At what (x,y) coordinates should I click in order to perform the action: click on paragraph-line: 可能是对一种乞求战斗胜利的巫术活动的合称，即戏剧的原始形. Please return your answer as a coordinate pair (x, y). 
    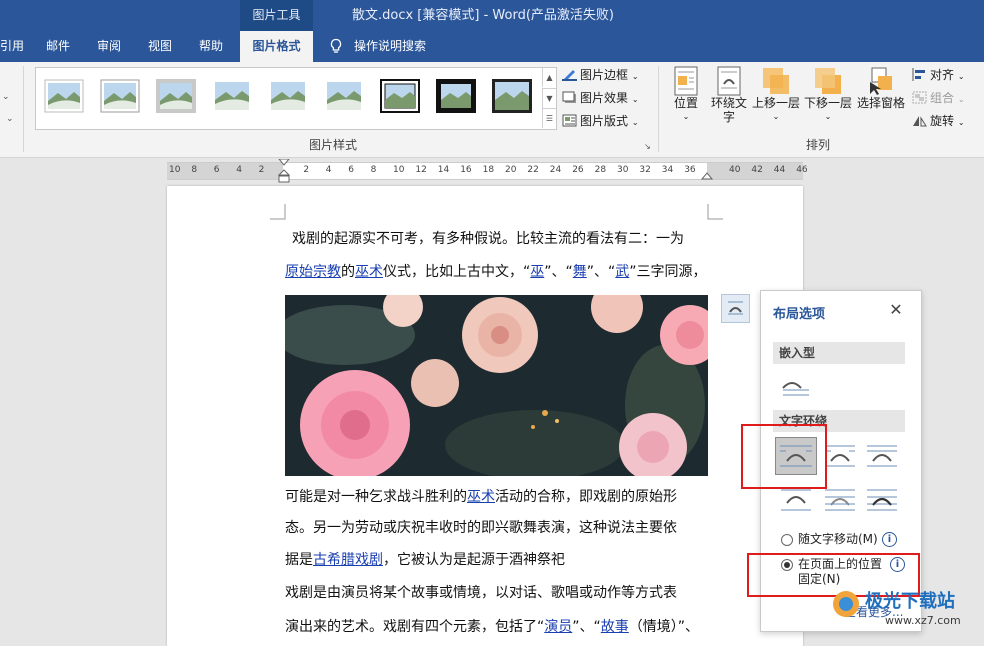
    Looking at the image, I should click on (481, 497).